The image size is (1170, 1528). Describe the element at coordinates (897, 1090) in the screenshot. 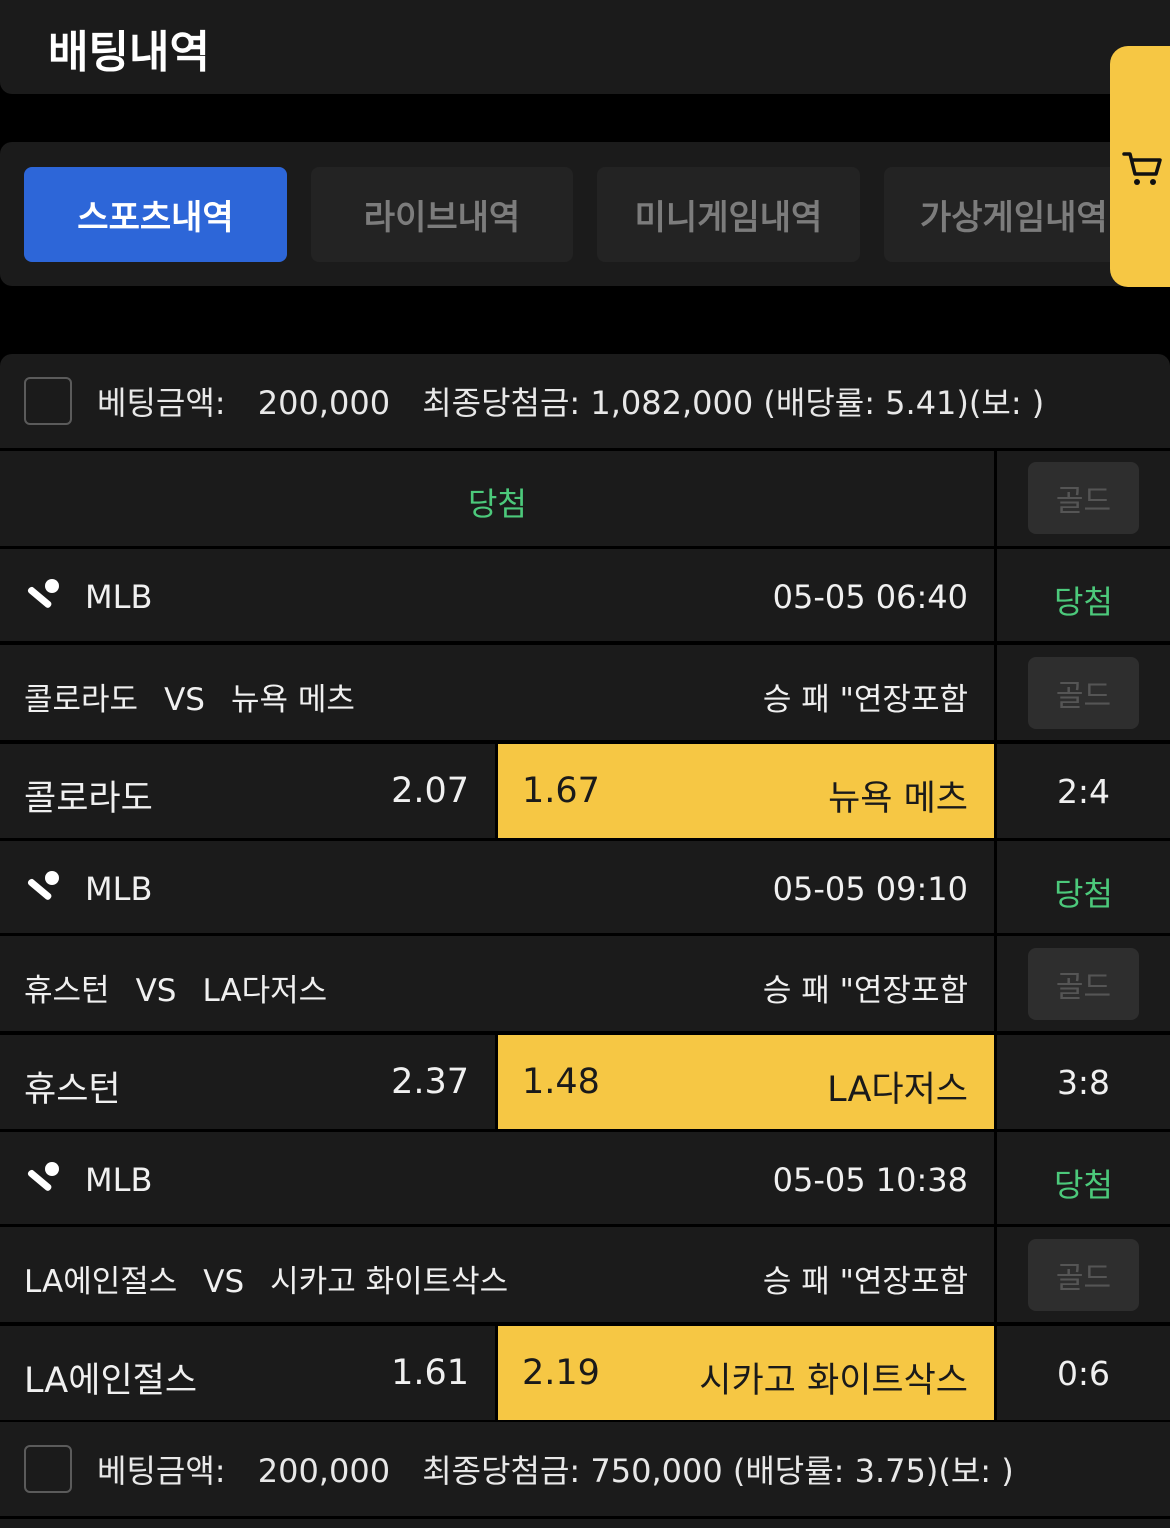

I see `picked-team-name: LA다저스` at that location.